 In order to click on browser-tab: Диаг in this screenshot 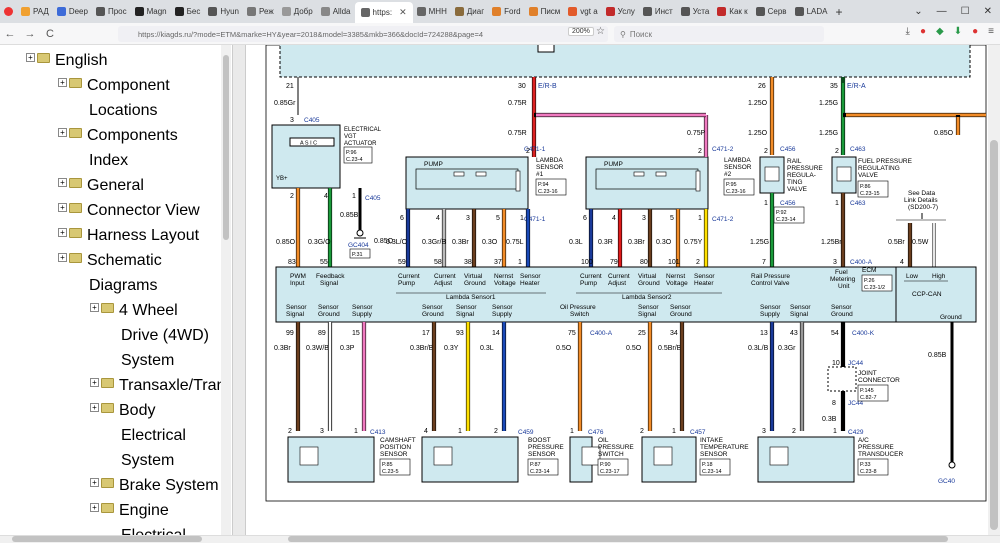, I will do `click(469, 11)`.